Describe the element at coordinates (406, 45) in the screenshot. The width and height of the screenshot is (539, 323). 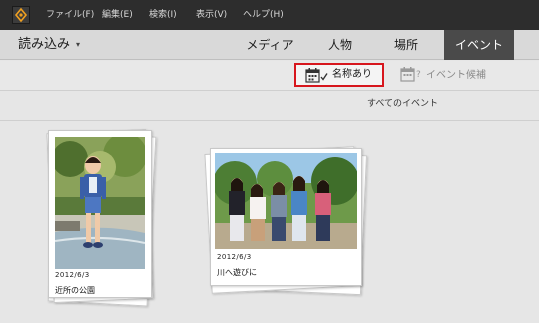
I see `tab-places: 場所` at that location.